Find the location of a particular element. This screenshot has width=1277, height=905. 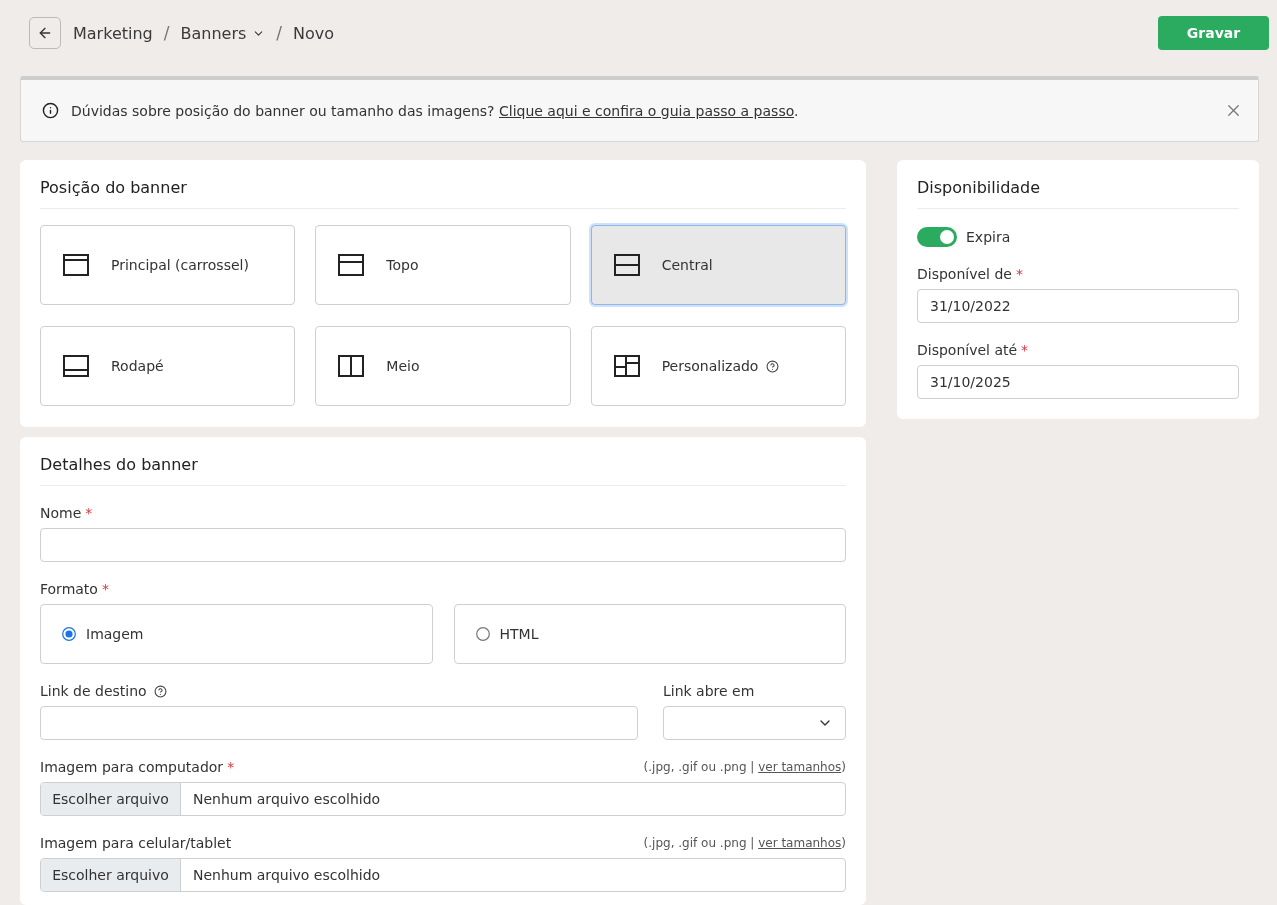

option-label: Personalizado is located at coordinates (710, 366).